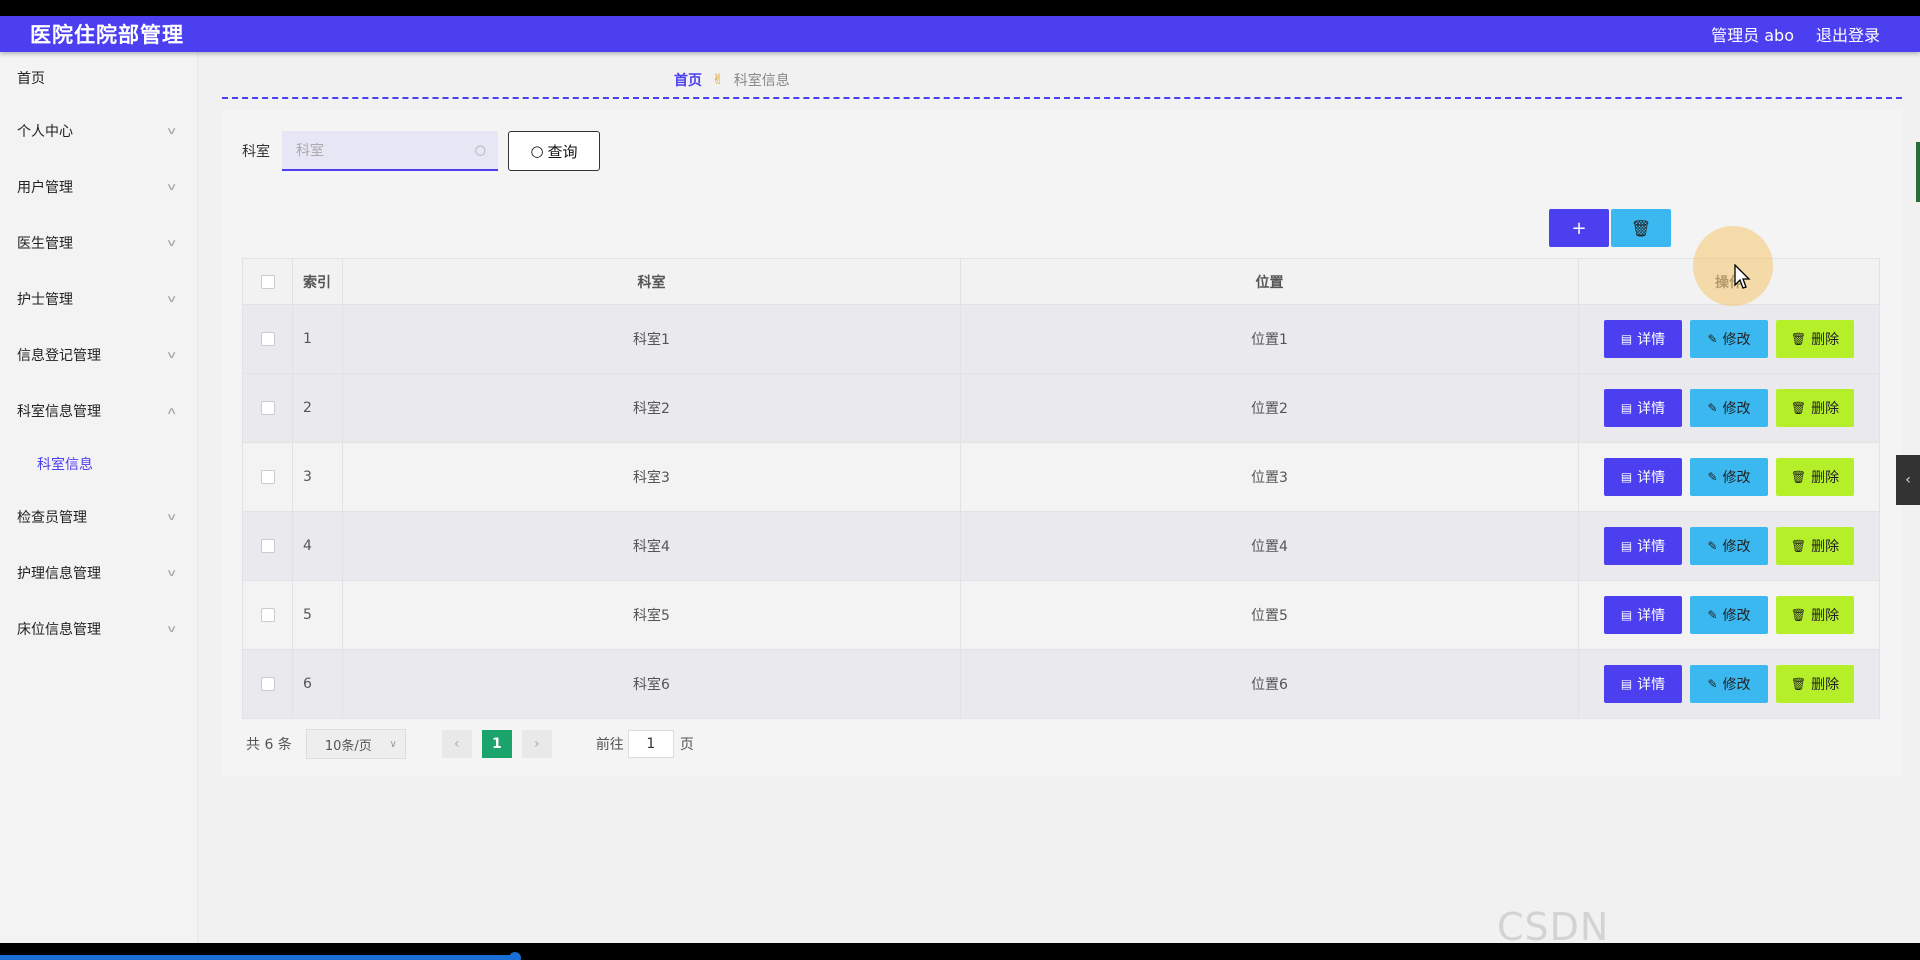 This screenshot has height=960, width=1920. Describe the element at coordinates (688, 80) in the screenshot. I see `breadcrumb-home: 首页` at that location.